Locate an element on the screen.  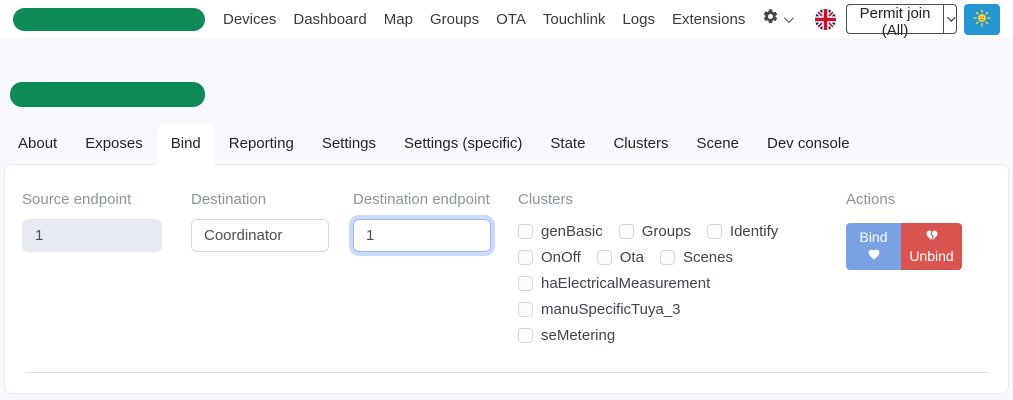
language-selector is located at coordinates (826, 19).